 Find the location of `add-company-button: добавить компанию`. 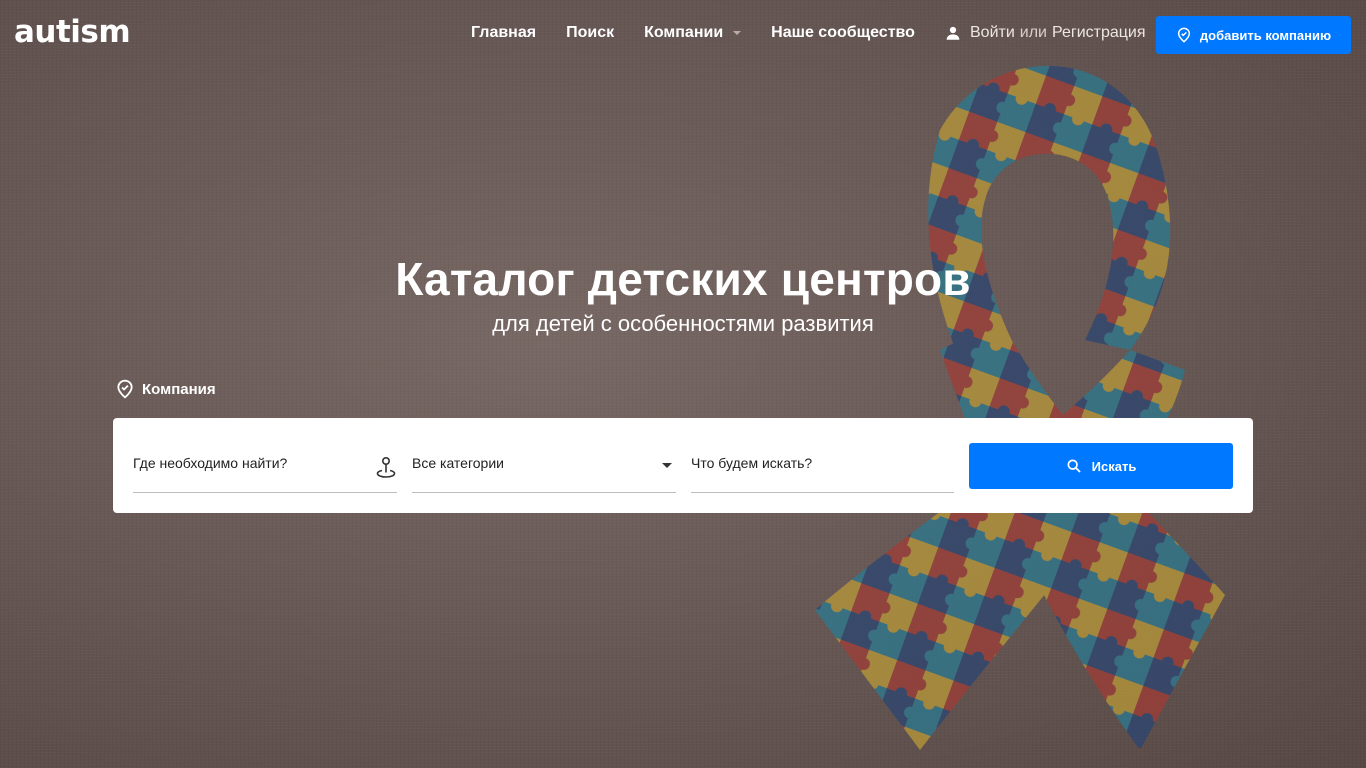

add-company-button: добавить компанию is located at coordinates (1253, 35).